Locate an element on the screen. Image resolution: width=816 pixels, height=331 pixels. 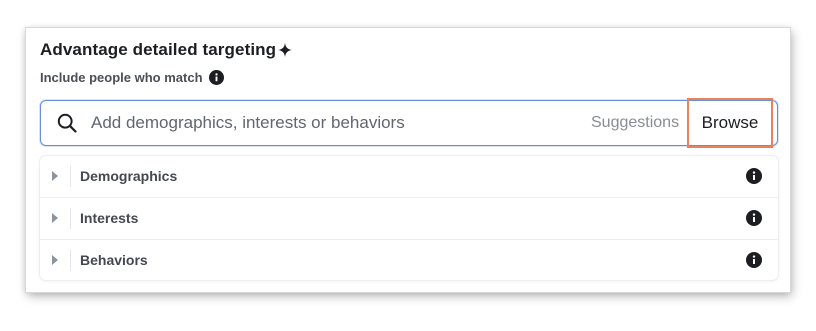
category-label: Demographics is located at coordinates (129, 176).